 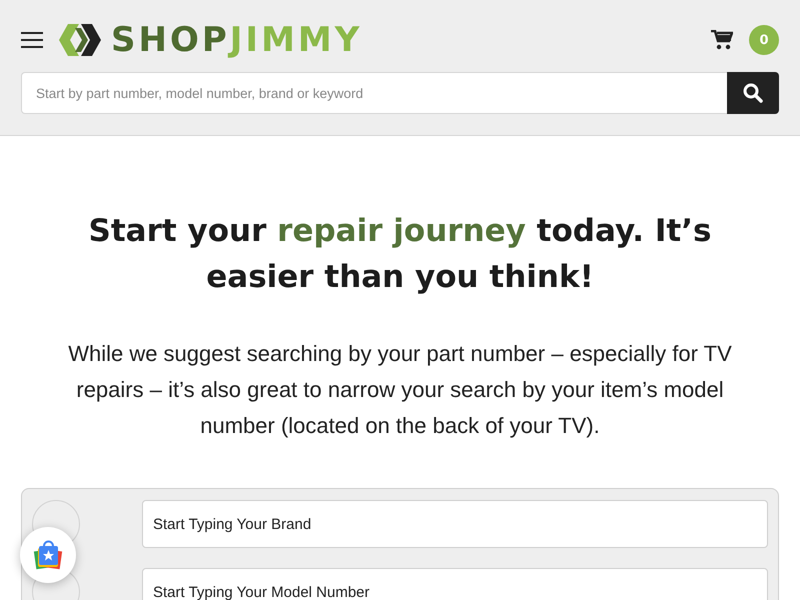 What do you see at coordinates (455, 524) in the screenshot?
I see `input-field: Start Typing Your Brand` at bounding box center [455, 524].